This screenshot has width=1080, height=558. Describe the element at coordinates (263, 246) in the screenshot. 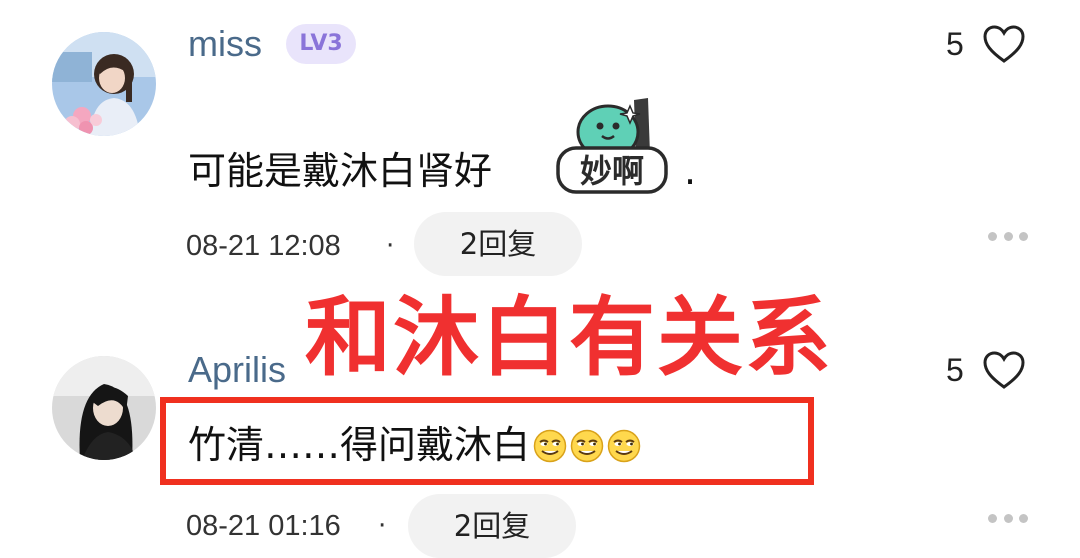

I see `timestamp: 08-21 12:08` at that location.